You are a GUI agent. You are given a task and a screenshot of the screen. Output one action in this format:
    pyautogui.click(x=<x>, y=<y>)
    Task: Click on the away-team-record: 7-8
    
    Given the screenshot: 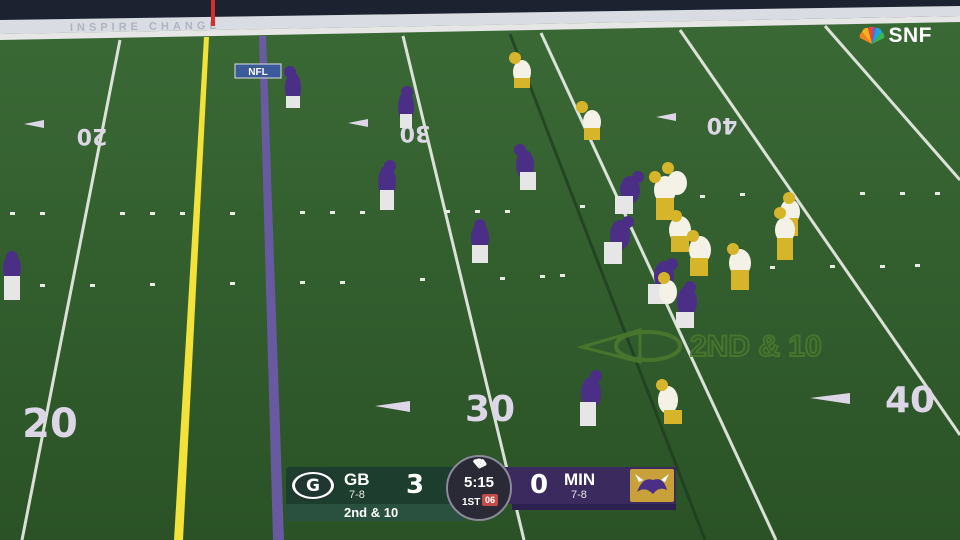 What is the action you would take?
    pyautogui.click(x=579, y=495)
    